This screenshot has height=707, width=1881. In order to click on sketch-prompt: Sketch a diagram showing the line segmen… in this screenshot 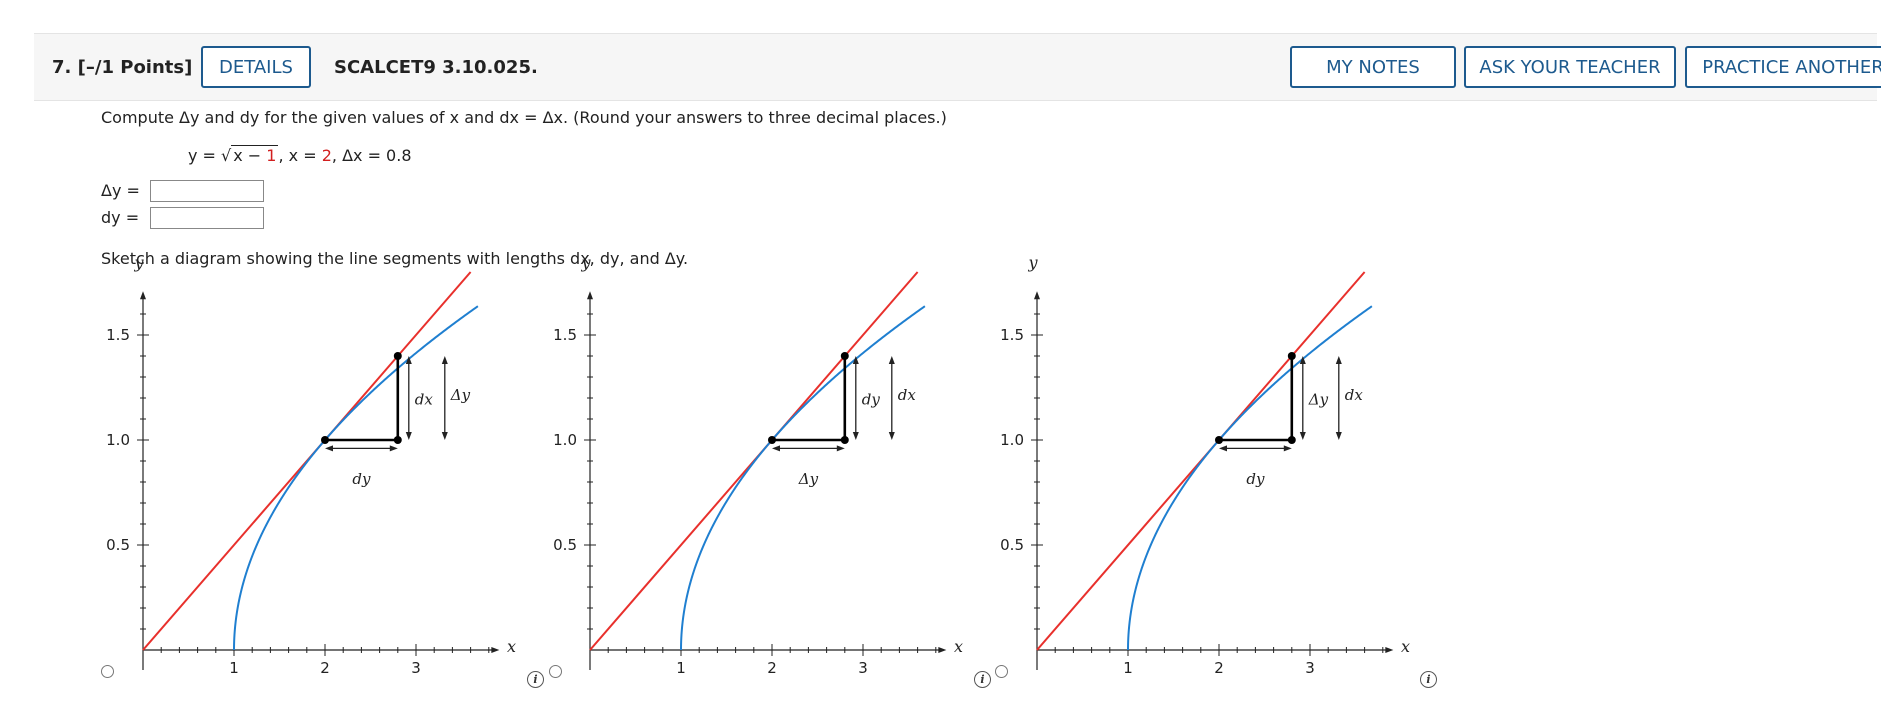, I will do `click(395, 258)`.